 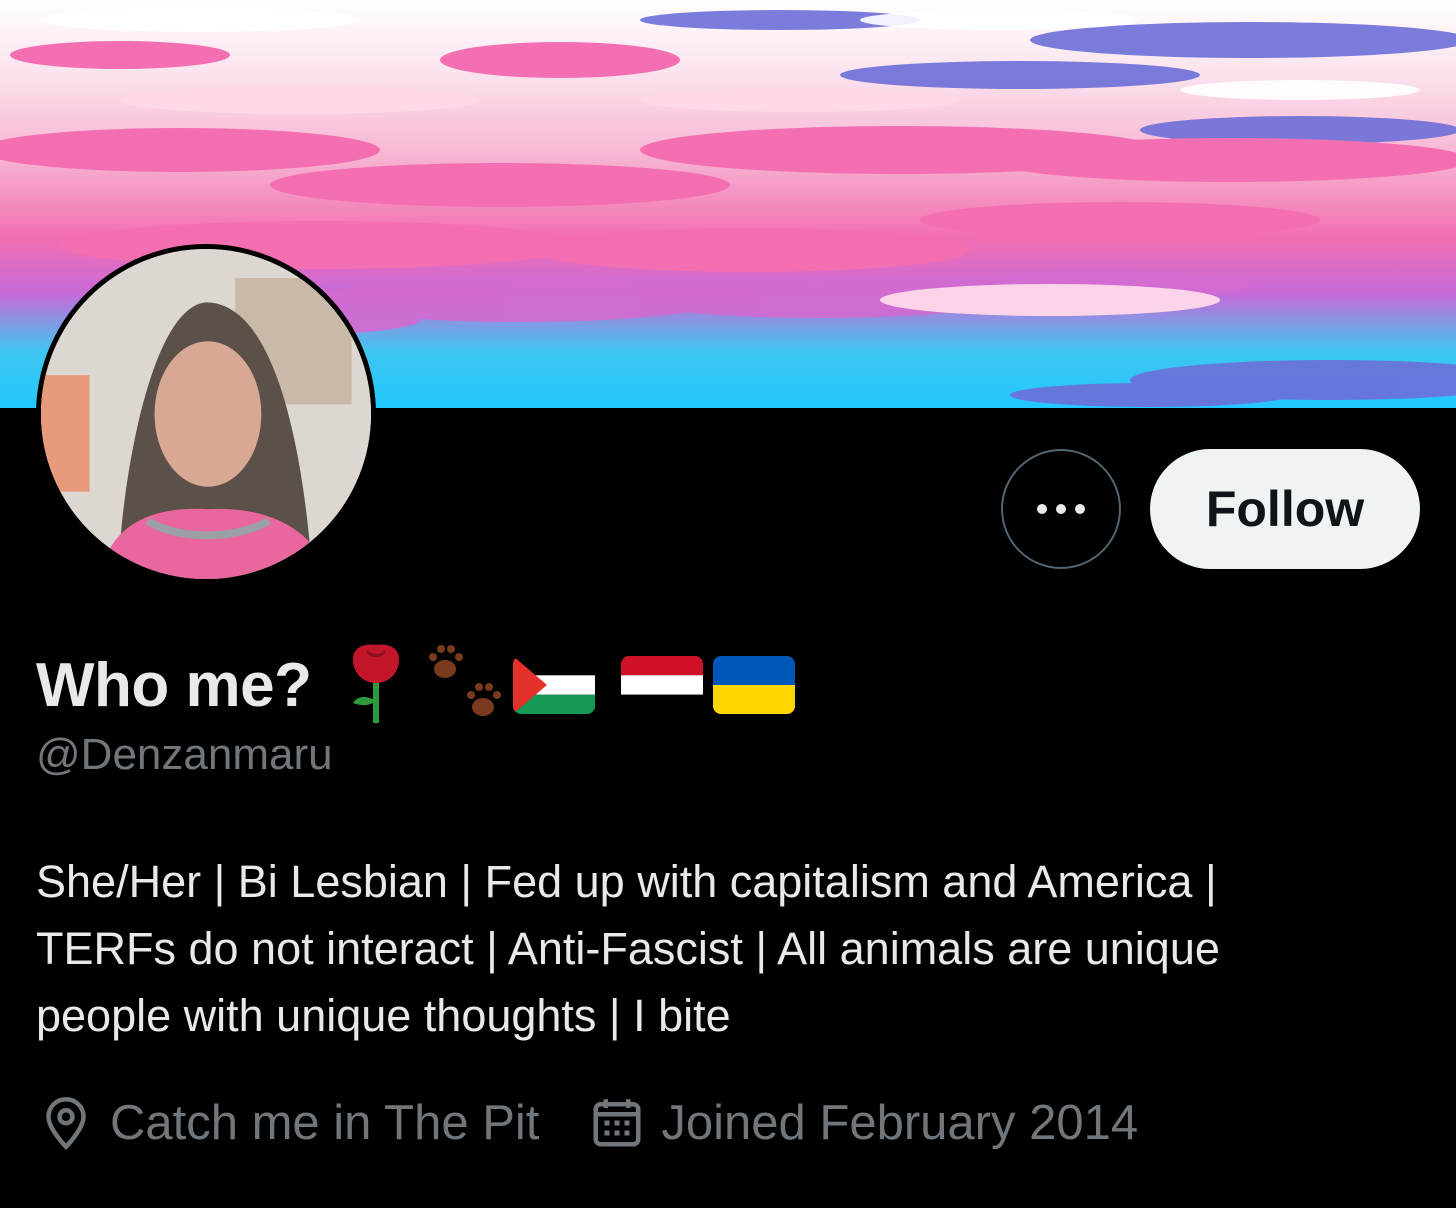 What do you see at coordinates (754, 685) in the screenshot?
I see `flag-ukraine-emoji` at bounding box center [754, 685].